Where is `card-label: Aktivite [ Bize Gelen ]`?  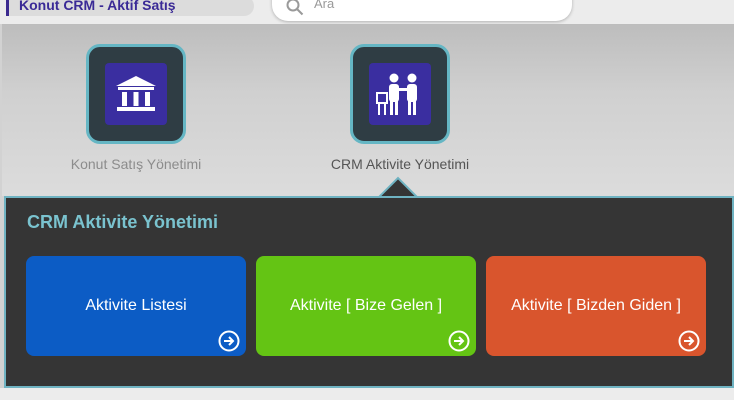
card-label: Aktivite [ Bize Gelen ] is located at coordinates (366, 305).